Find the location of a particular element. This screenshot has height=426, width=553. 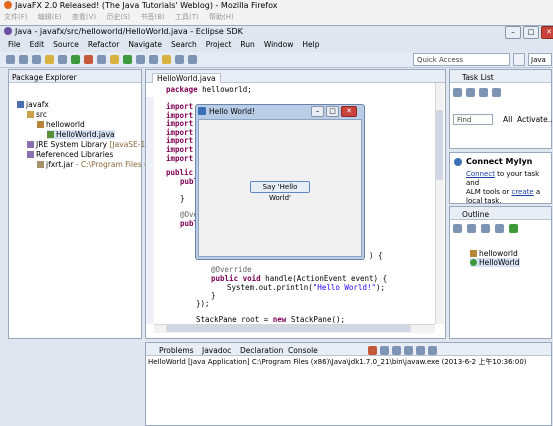

collapse-all-icon is located at coordinates (457, 228).